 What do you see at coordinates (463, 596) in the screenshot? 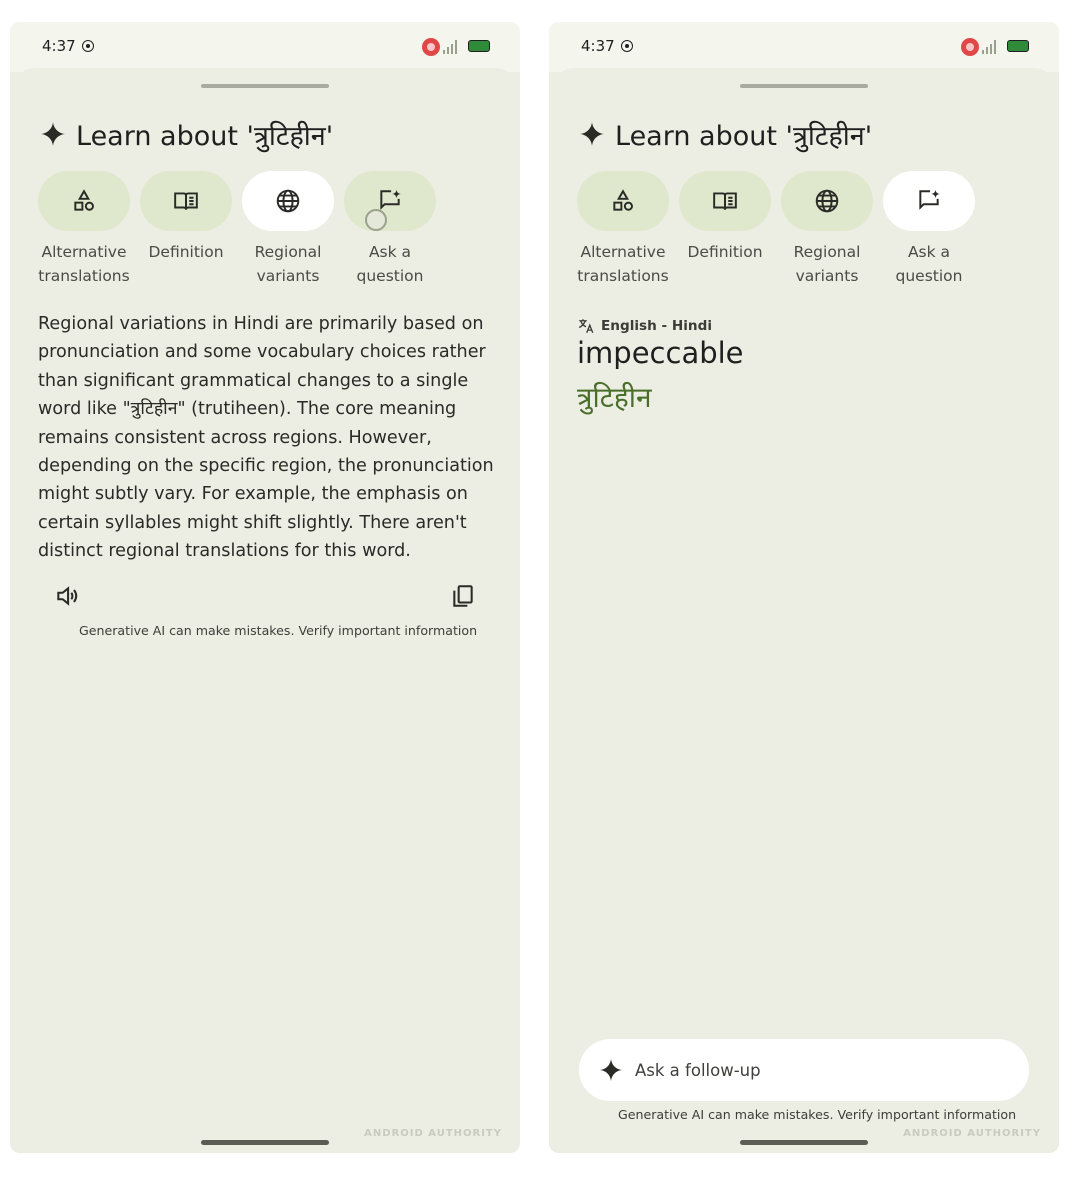
I see `copy-icon` at bounding box center [463, 596].